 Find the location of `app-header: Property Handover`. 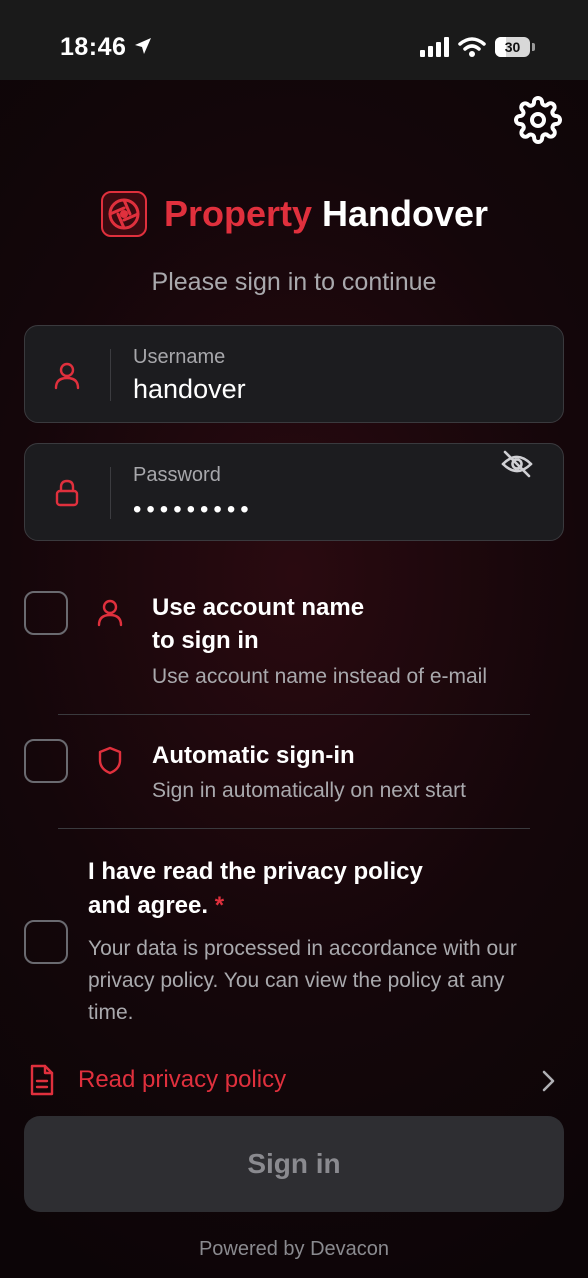

app-header: Property Handover is located at coordinates (294, 218).